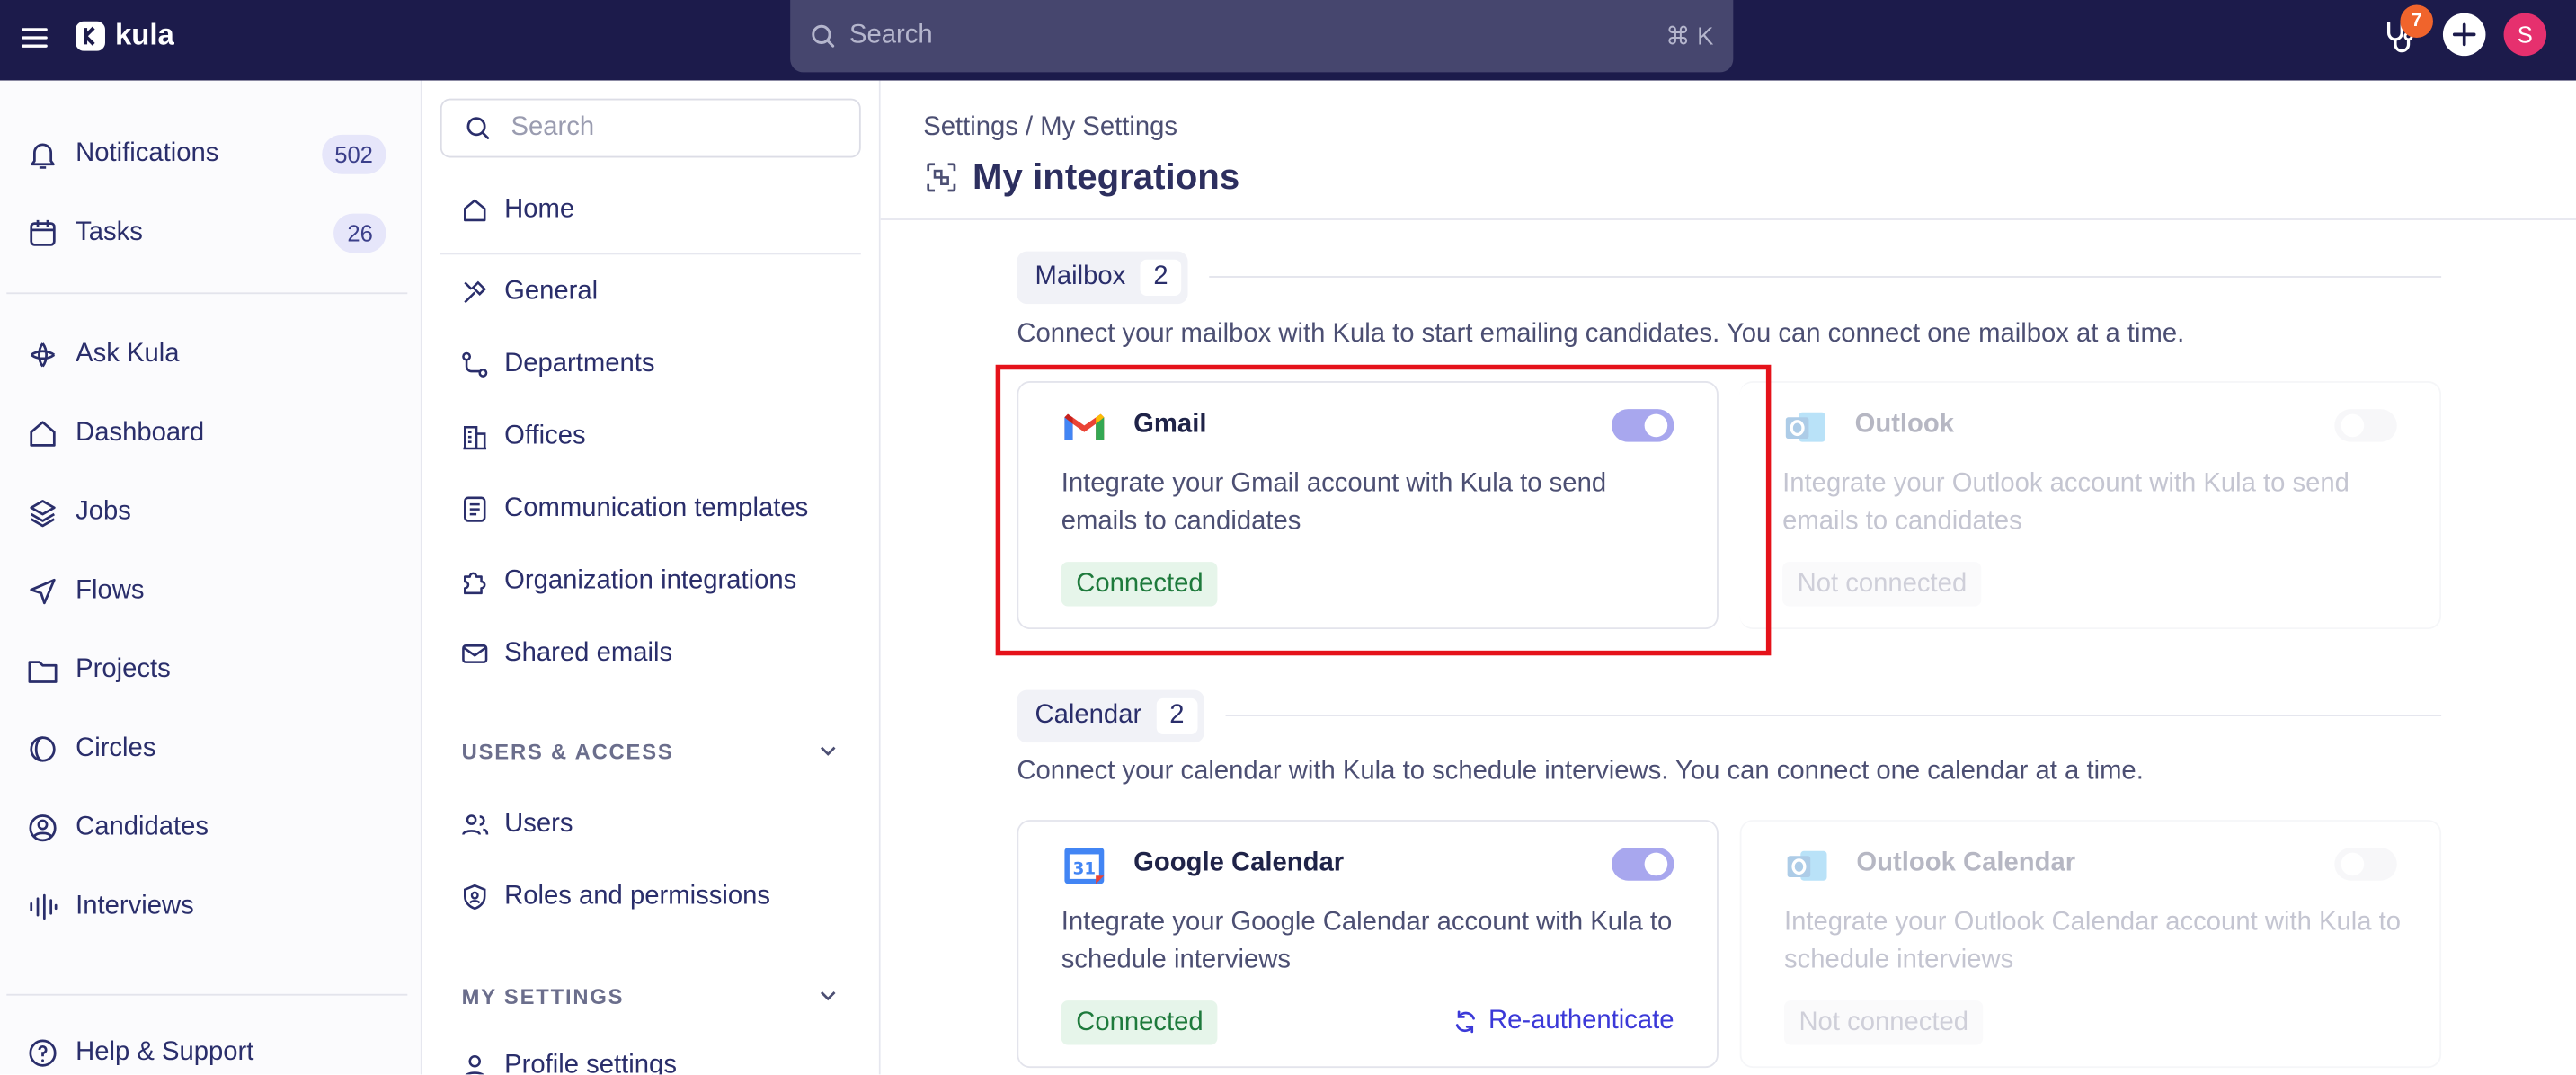 This screenshot has height=1075, width=2576. I want to click on user-avatar: S, so click(2525, 35).